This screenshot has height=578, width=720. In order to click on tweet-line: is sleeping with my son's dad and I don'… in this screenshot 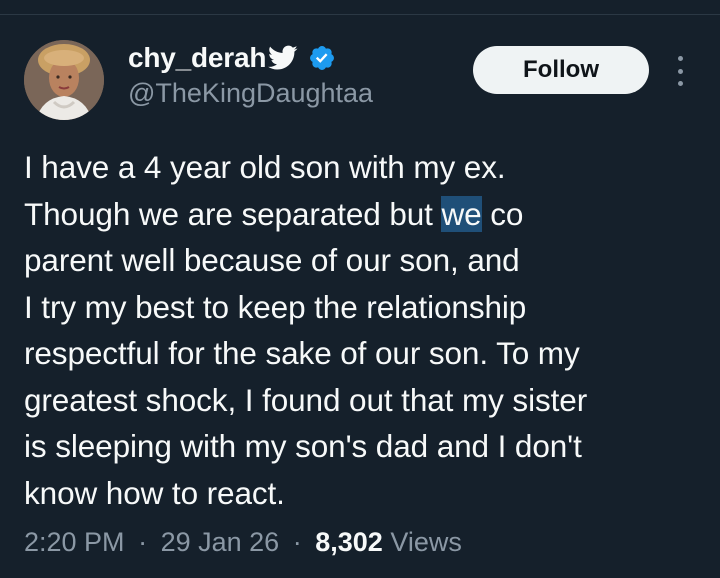, I will do `click(303, 446)`.